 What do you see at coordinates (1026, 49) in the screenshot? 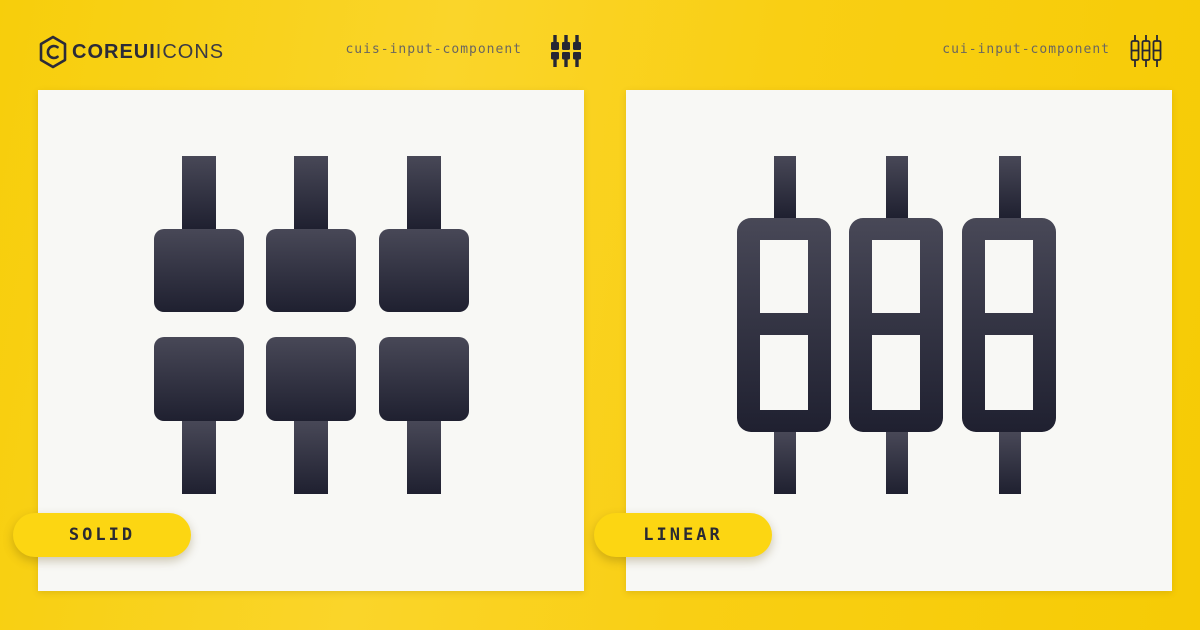
I see `linear-icon-name: cui-input-component` at bounding box center [1026, 49].